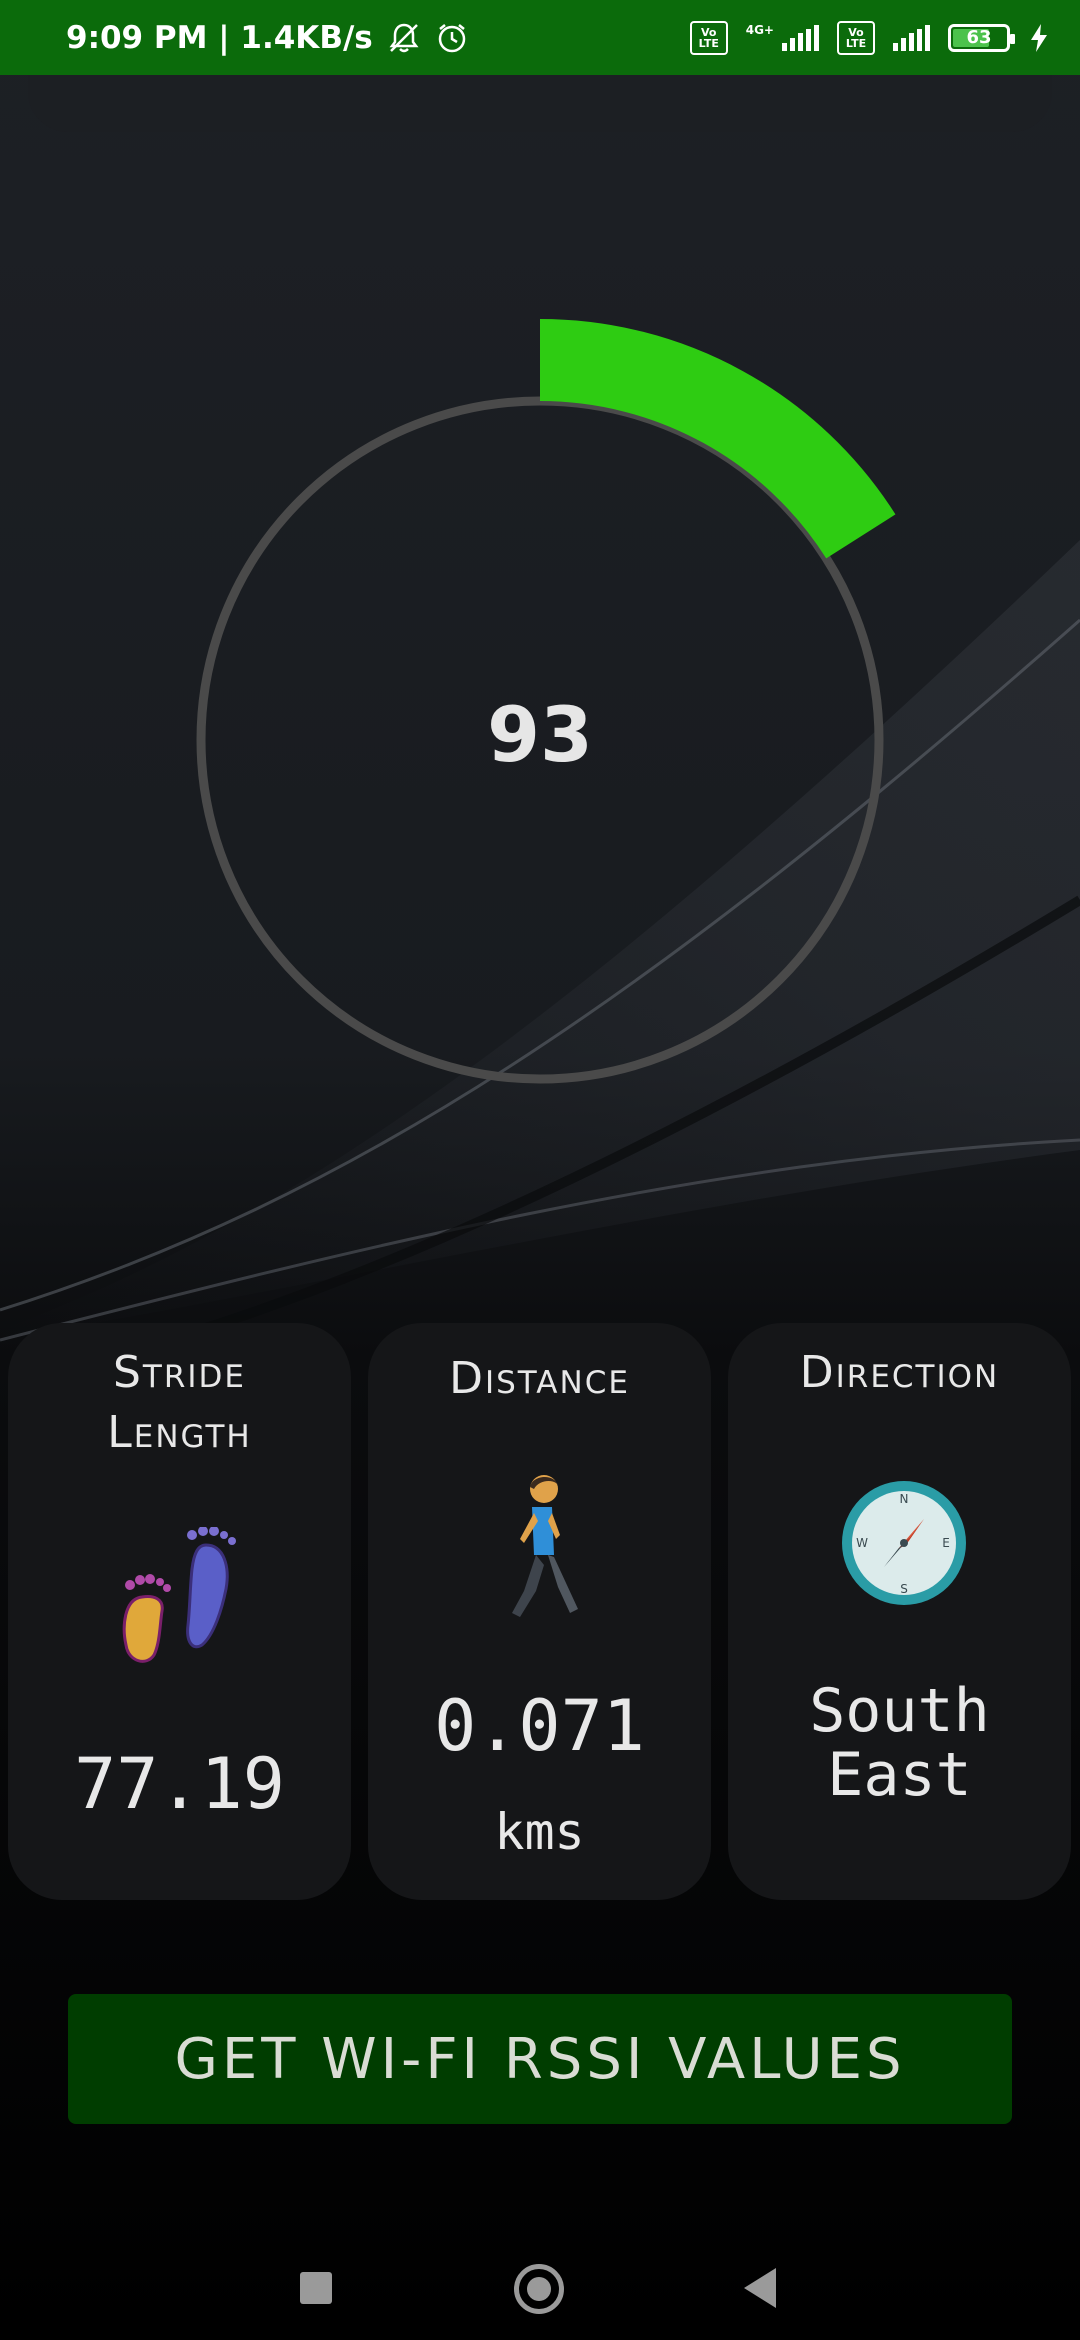  I want to click on svg-text: N, so click(904, 1499).